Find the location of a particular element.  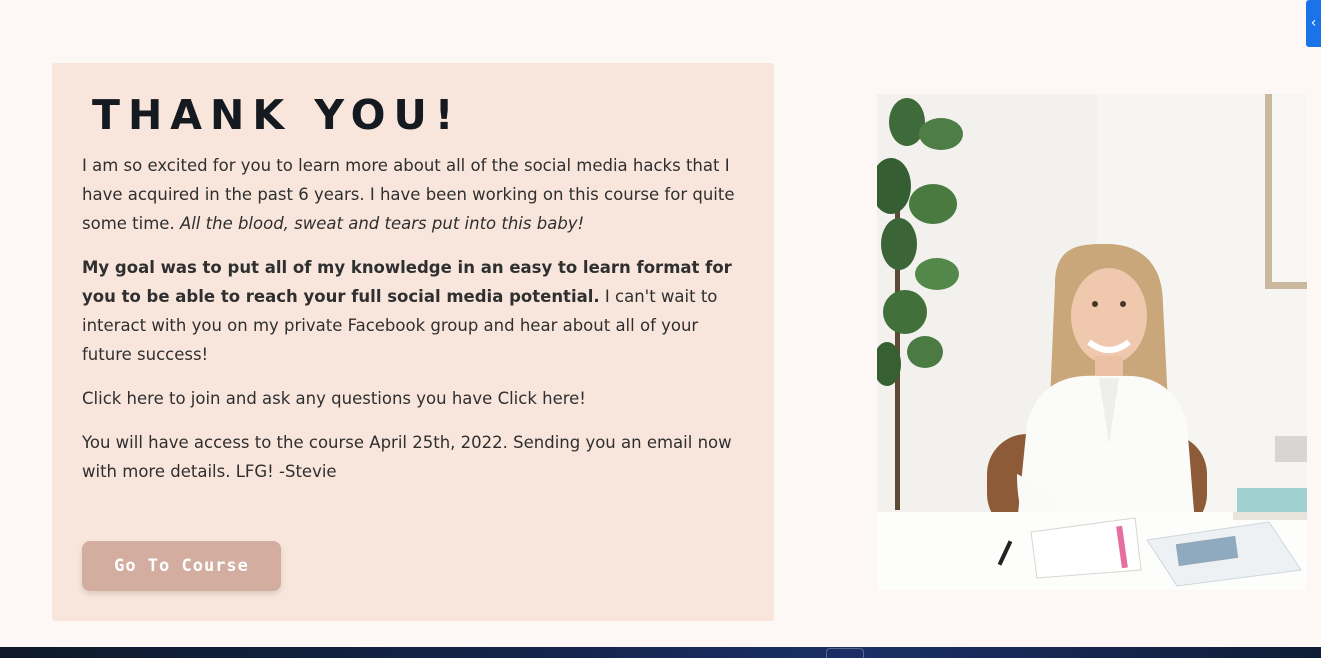

side-panel-toggle: ‹ is located at coordinates (1313, 23).